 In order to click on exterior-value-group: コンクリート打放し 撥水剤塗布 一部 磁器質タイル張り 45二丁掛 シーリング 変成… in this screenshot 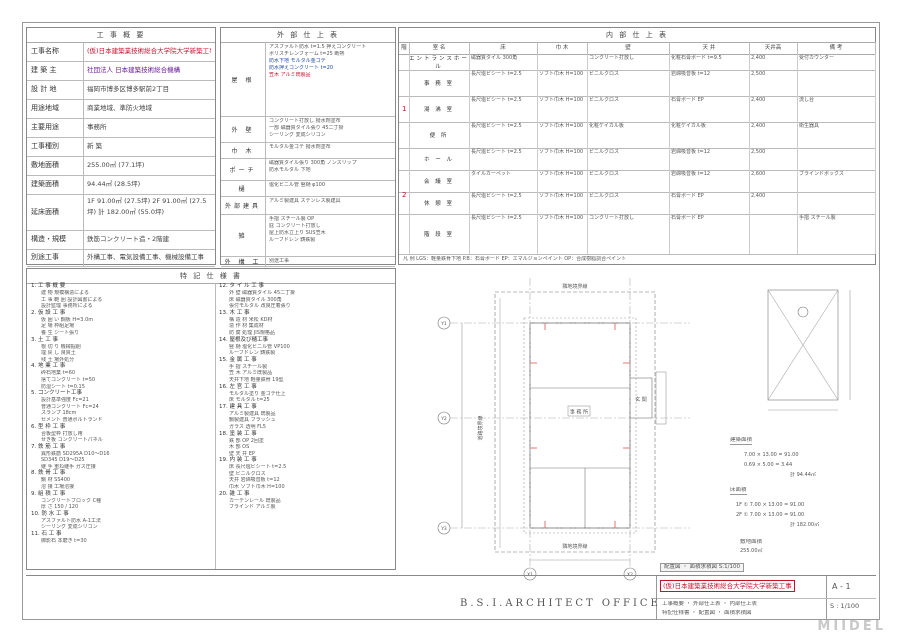, I will do `click(331, 128)`.